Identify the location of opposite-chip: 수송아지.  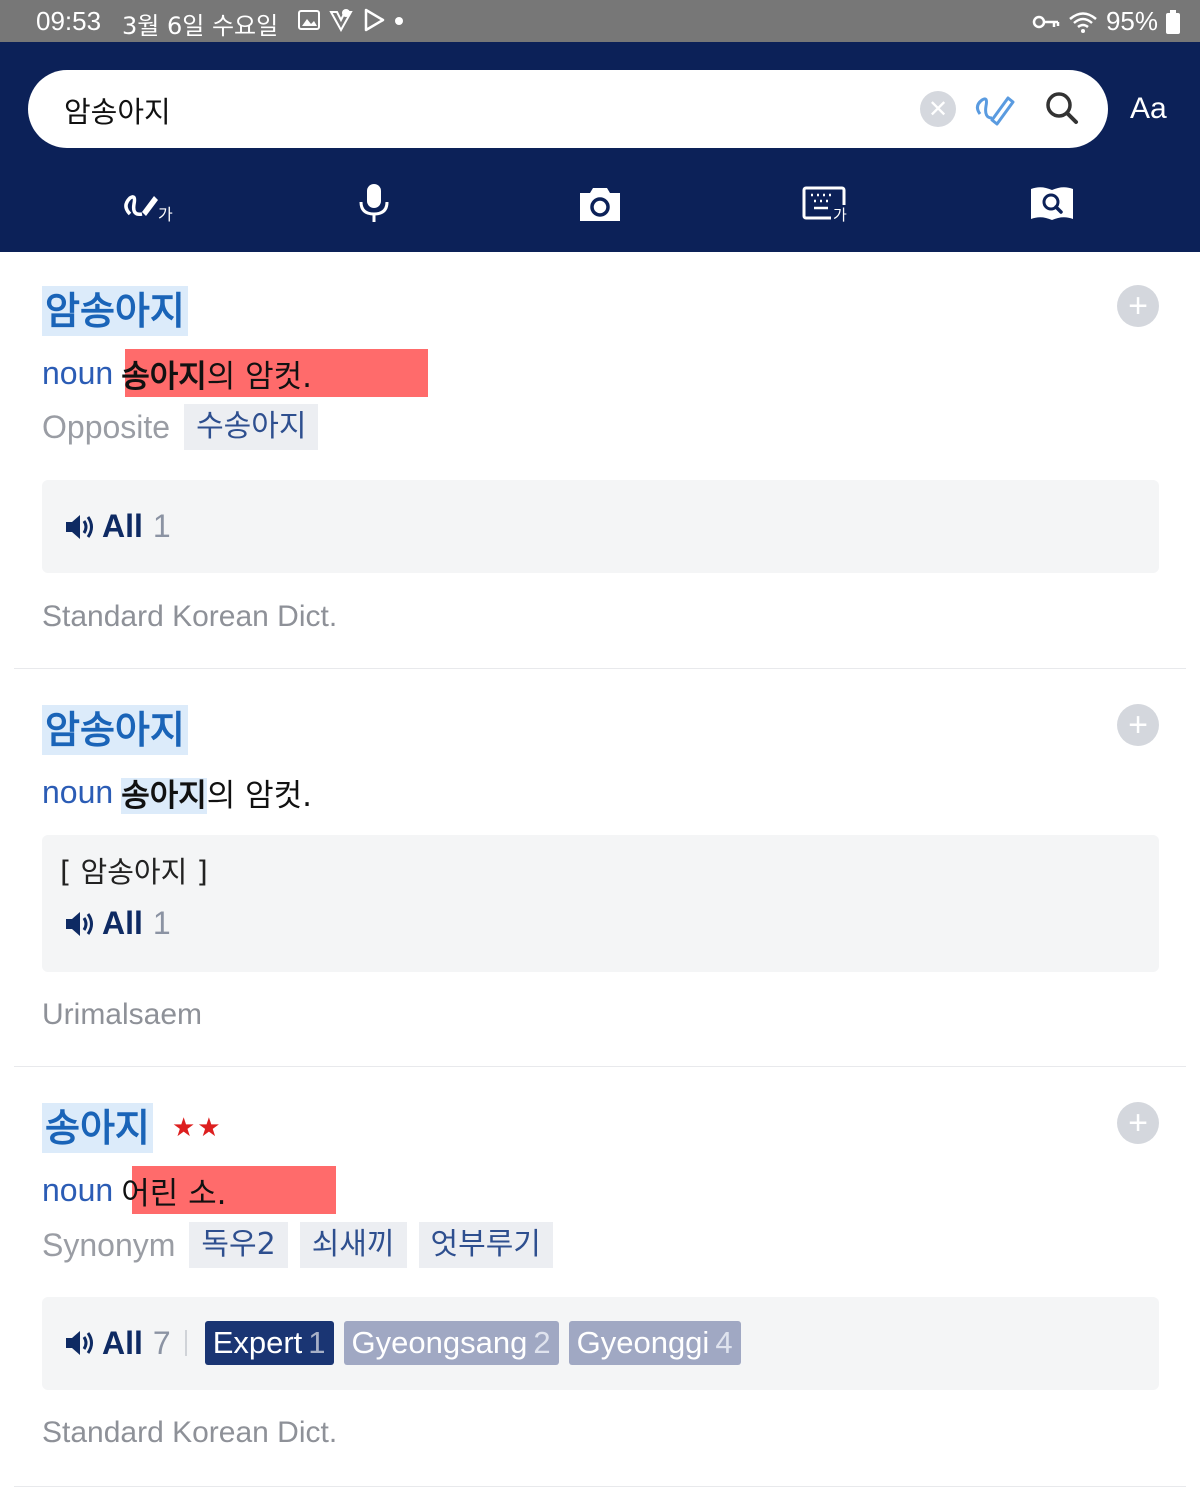
(251, 427).